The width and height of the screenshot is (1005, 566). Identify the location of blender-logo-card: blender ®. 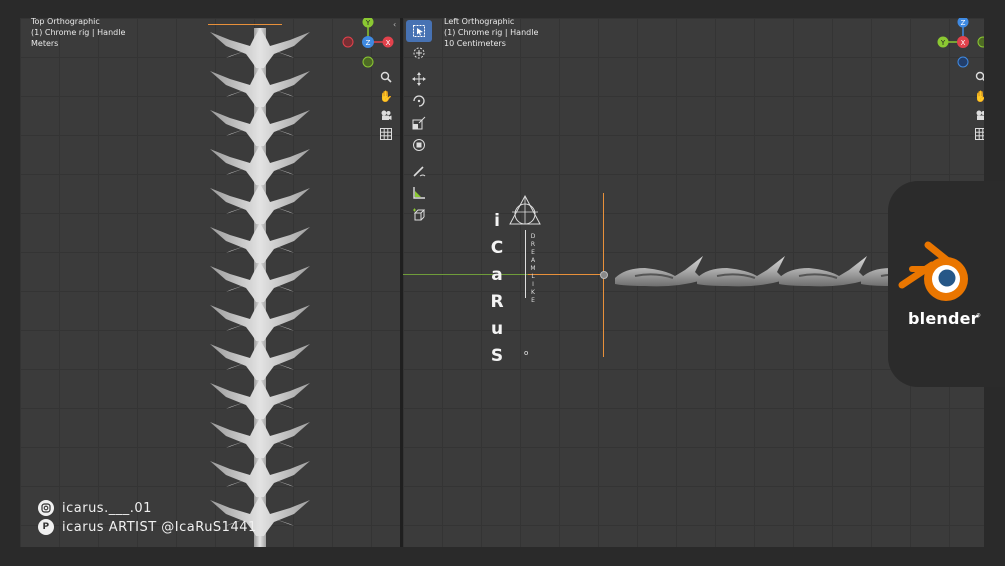
(946, 284).